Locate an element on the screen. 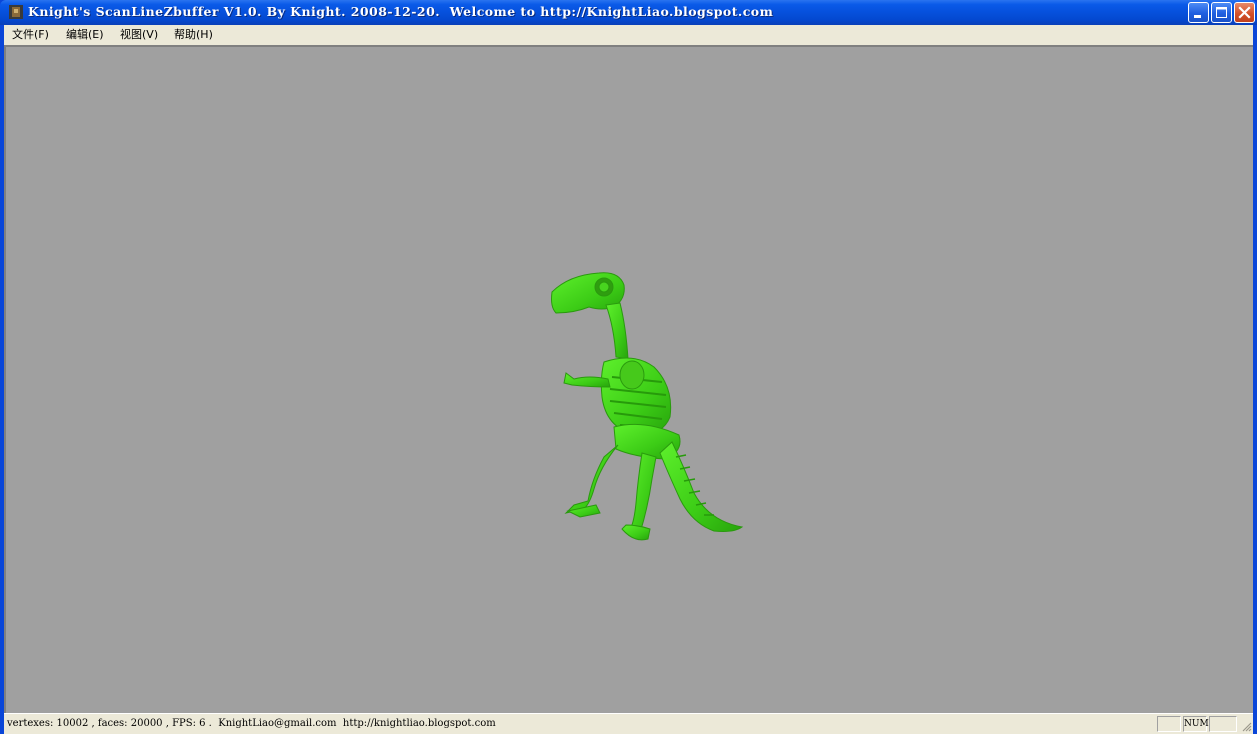 The height and width of the screenshot is (734, 1257). menu-edit: 编辑(E) is located at coordinates (85, 35).